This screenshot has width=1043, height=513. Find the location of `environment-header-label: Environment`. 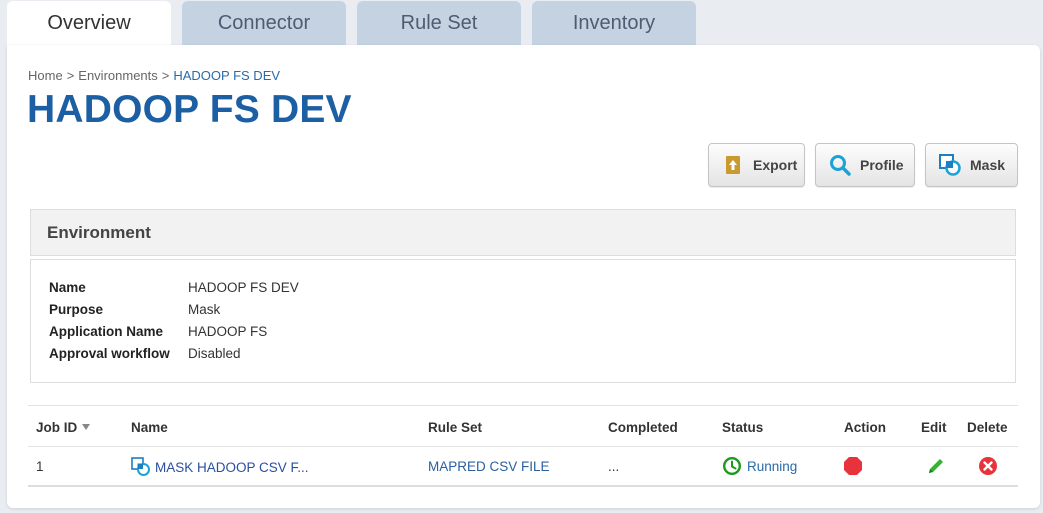

environment-header-label: Environment is located at coordinates (99, 232).